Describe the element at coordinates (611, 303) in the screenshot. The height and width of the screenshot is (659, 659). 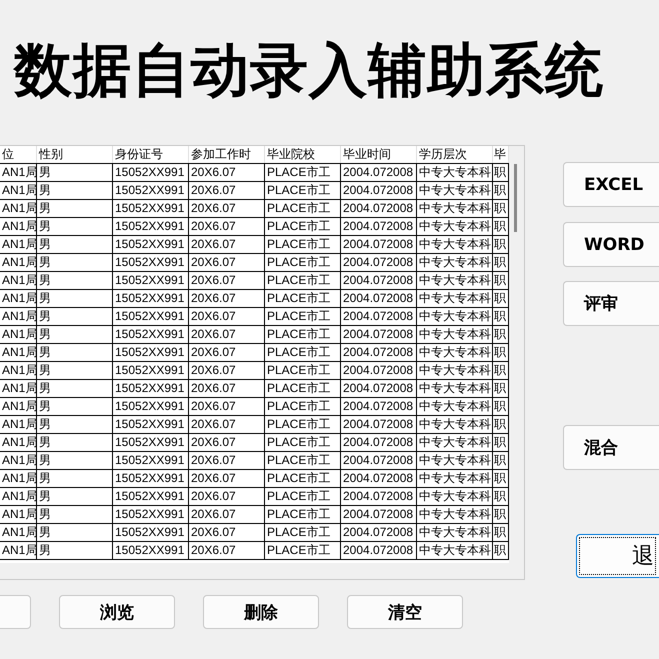
I see `side-button: 评审` at that location.